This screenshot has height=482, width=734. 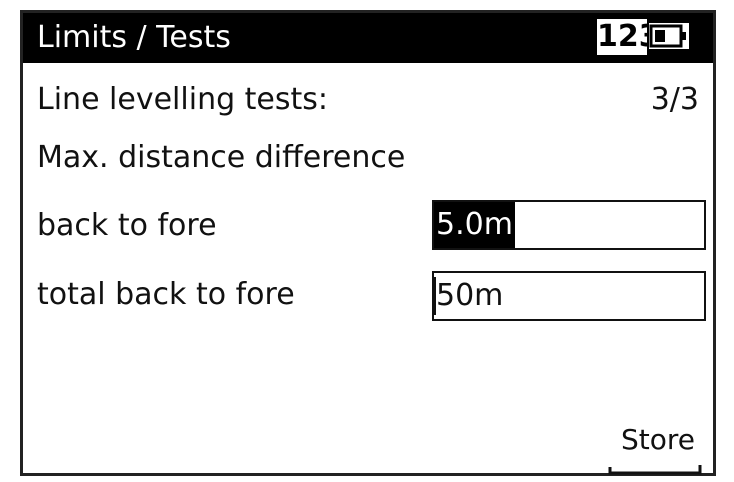 What do you see at coordinates (368, 38) in the screenshot?
I see `title-bar: Limits / Tests 123` at bounding box center [368, 38].